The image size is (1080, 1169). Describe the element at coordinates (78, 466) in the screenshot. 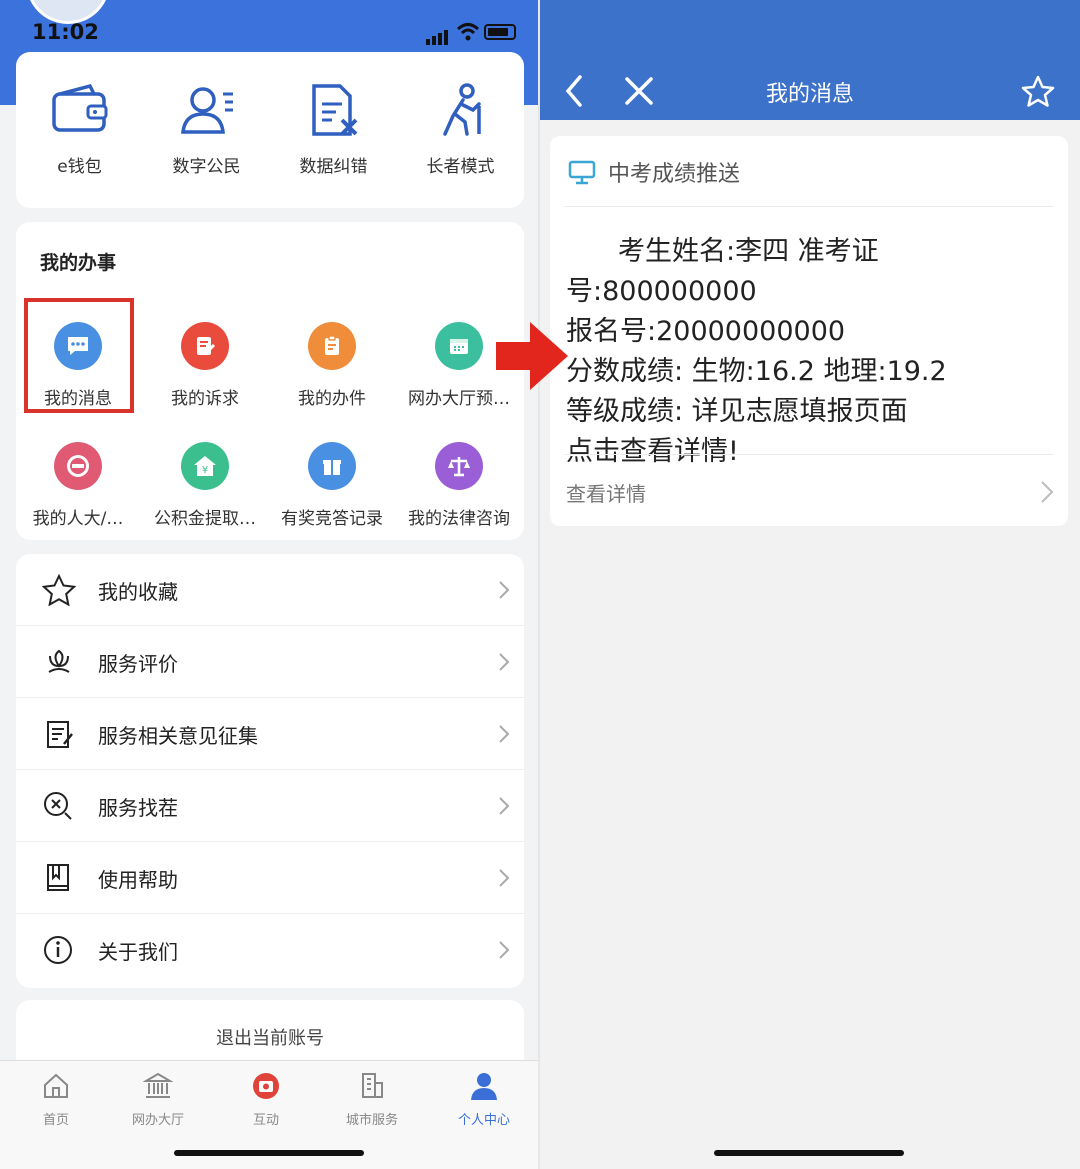

I see `badge-1949-icon` at that location.